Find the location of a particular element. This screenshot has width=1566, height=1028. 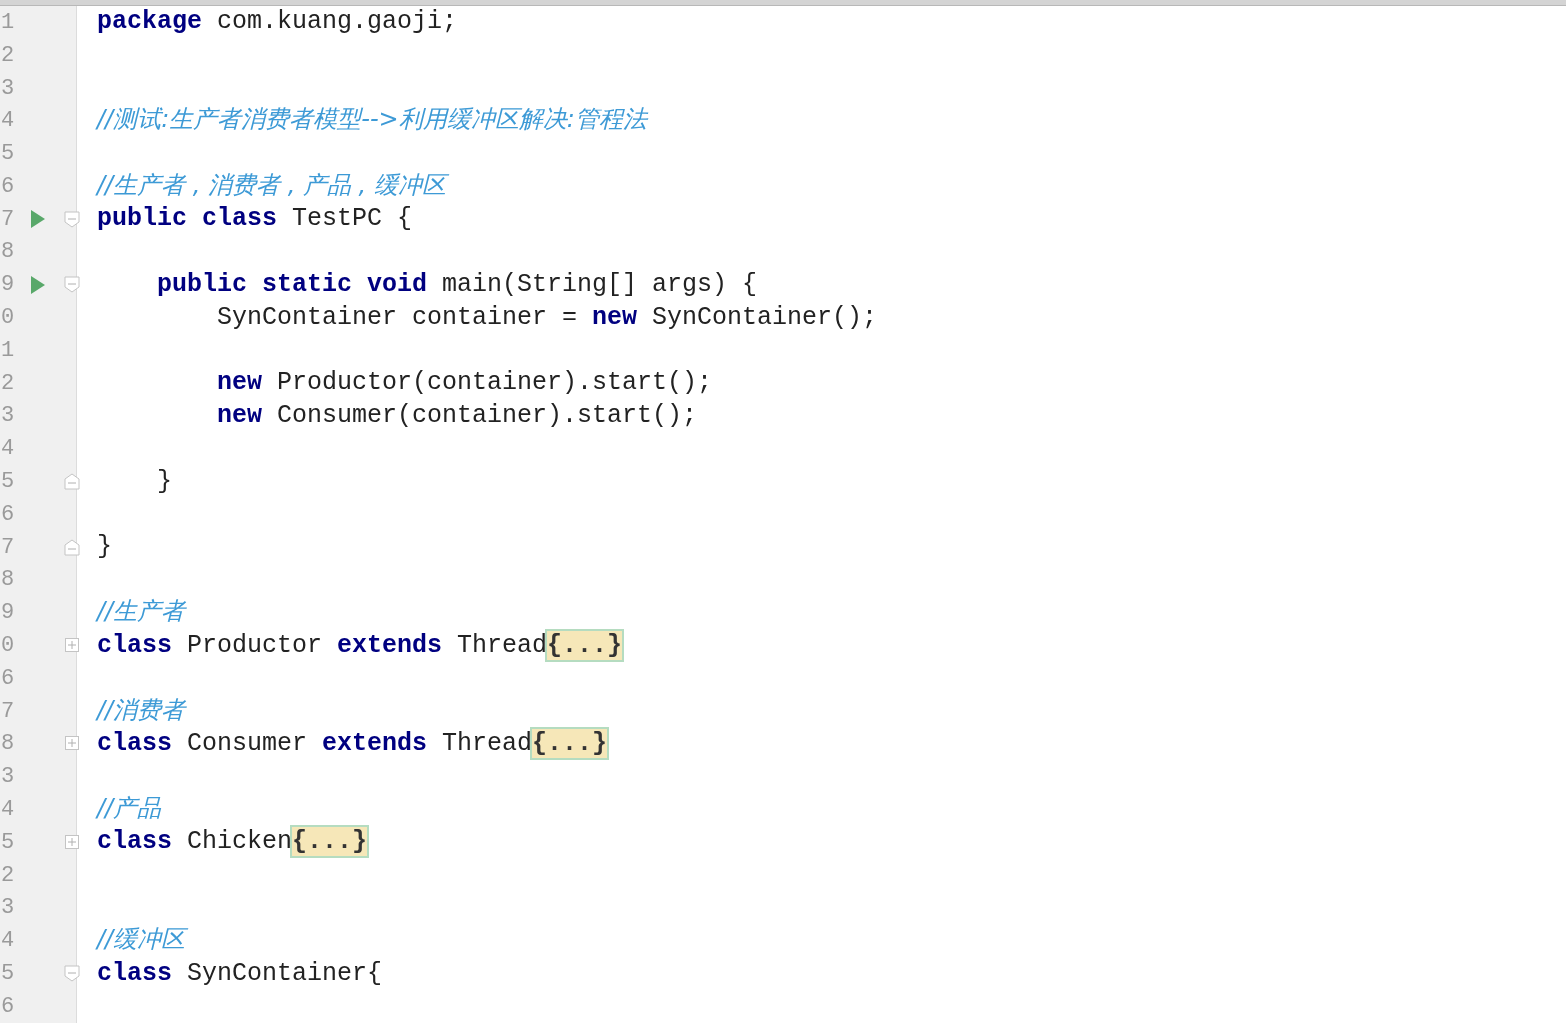

code-text: main(String[] args) { is located at coordinates (599, 284).